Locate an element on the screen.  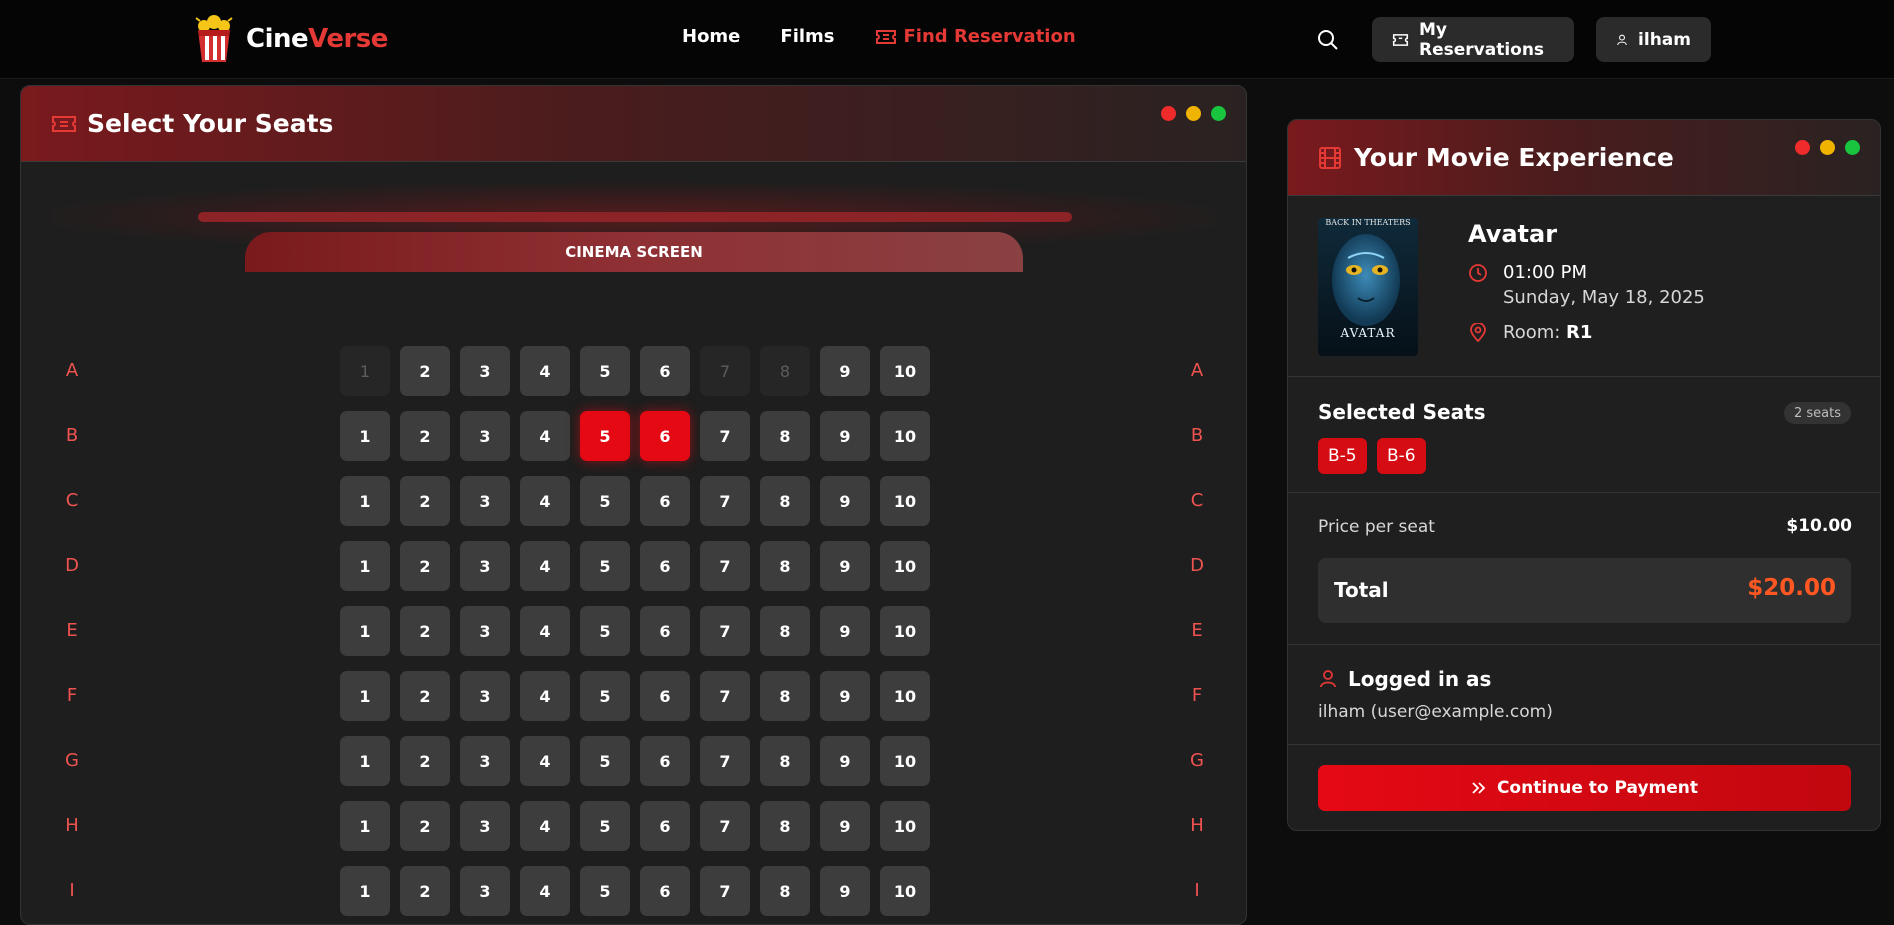
seat-a-10: 10 is located at coordinates (905, 371).